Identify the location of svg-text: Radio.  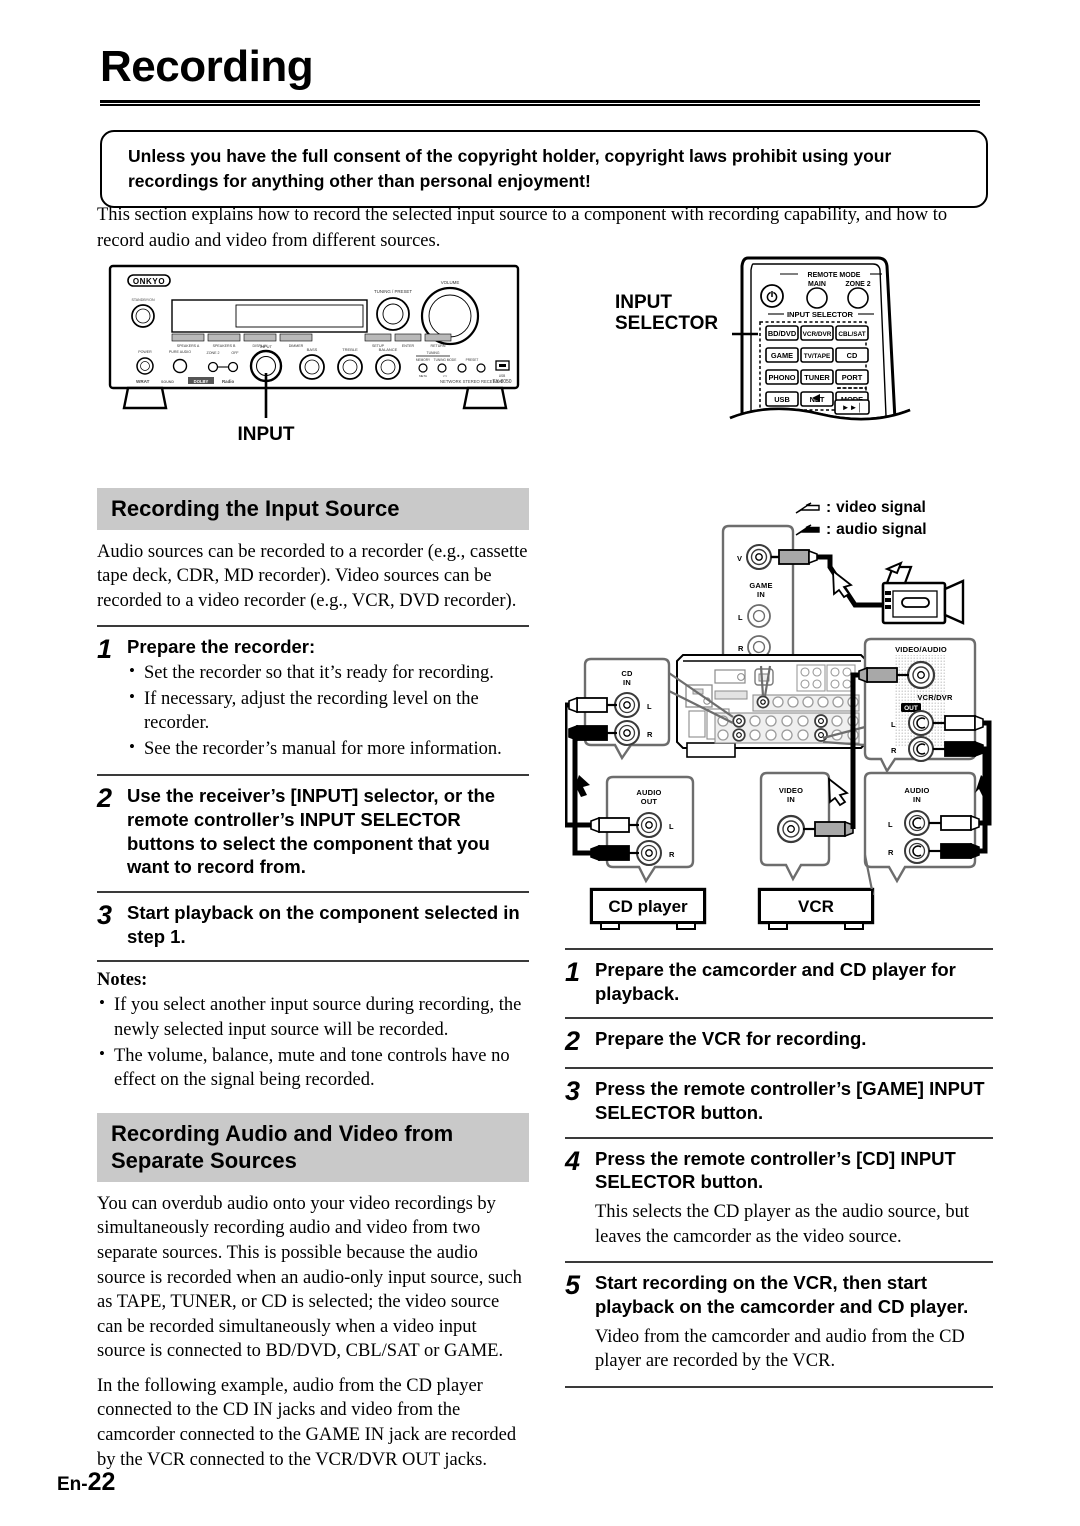
(228, 381).